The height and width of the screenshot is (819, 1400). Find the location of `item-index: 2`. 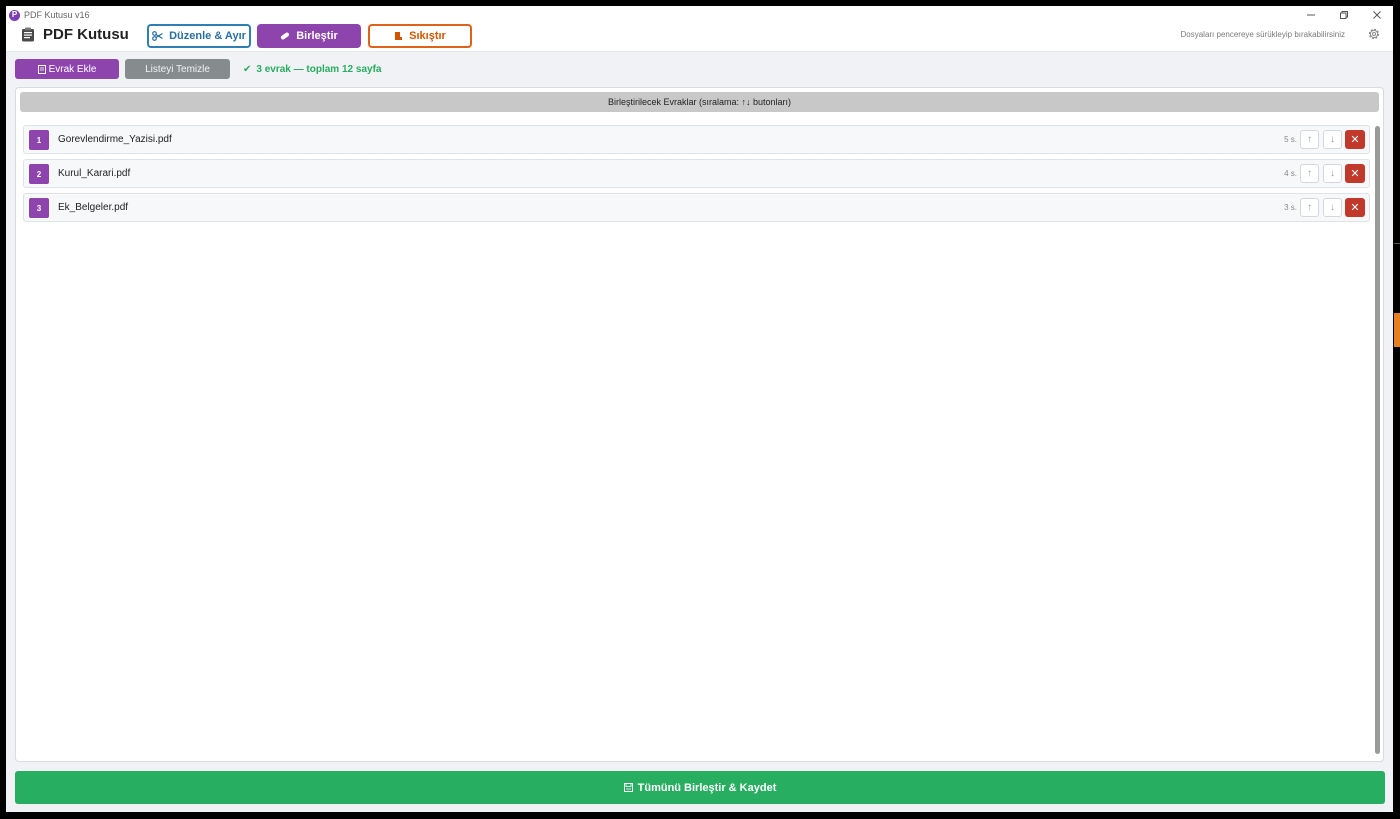

item-index: 2 is located at coordinates (39, 174).